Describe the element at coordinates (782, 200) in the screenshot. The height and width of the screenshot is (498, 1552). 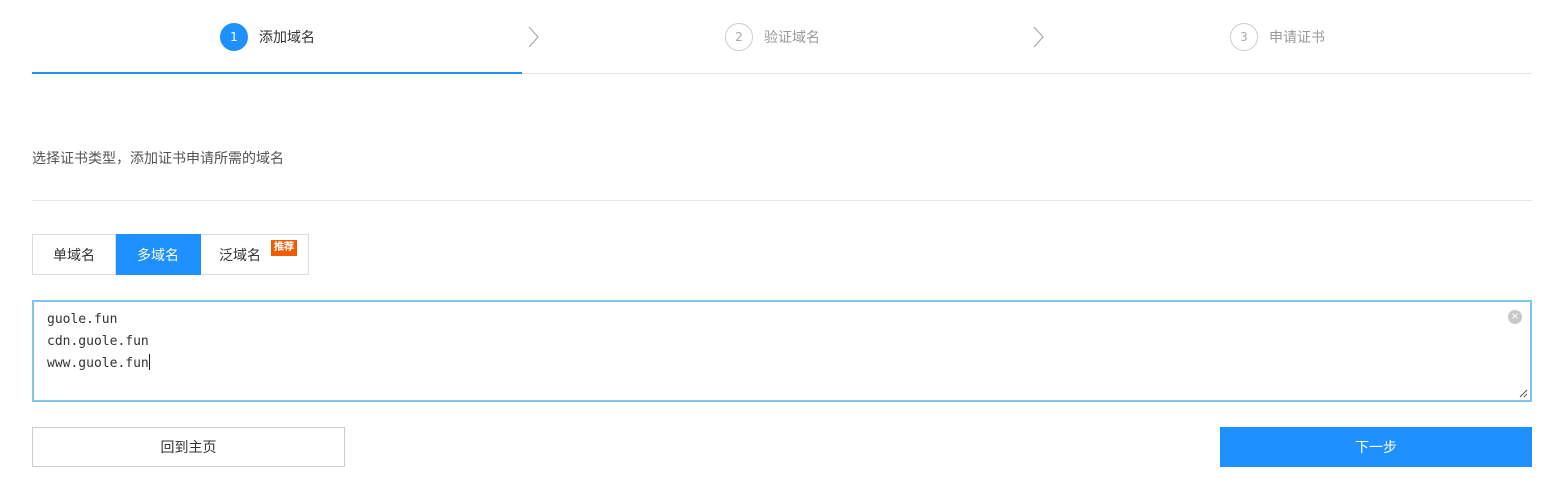
I see `divider` at that location.